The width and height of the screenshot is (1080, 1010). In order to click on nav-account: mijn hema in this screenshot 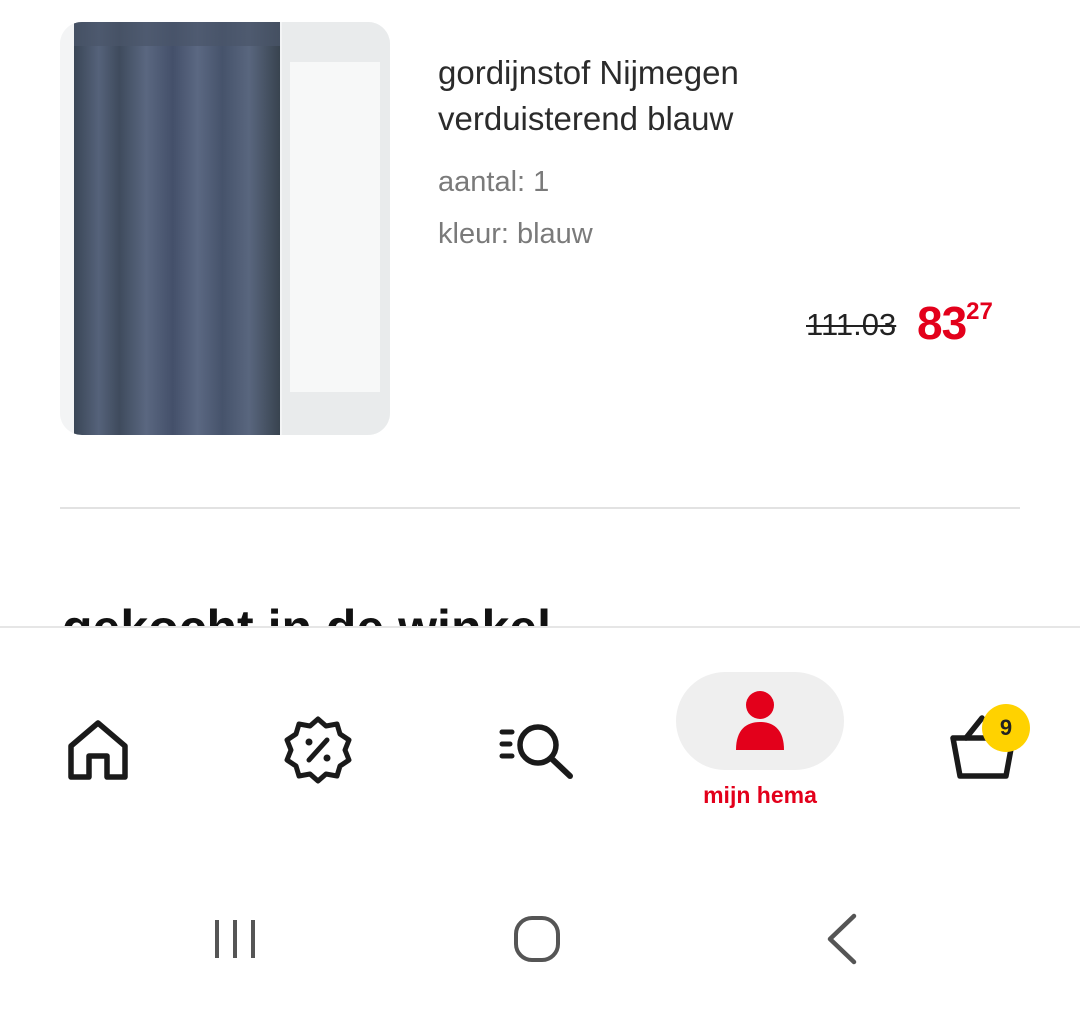, I will do `click(760, 742)`.